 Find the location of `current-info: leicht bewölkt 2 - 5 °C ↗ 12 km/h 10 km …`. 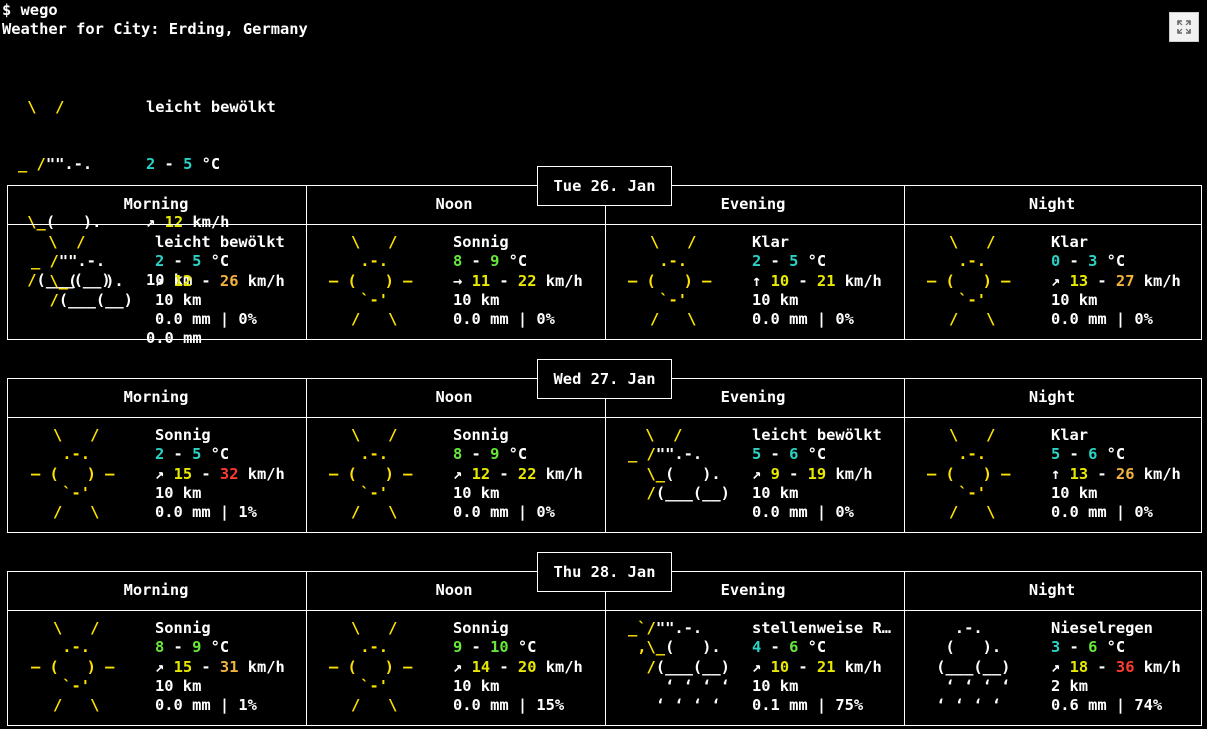

current-info: leicht bewölkt 2 - 5 °C ↗ 12 km/h 10 km … is located at coordinates (211, 203).